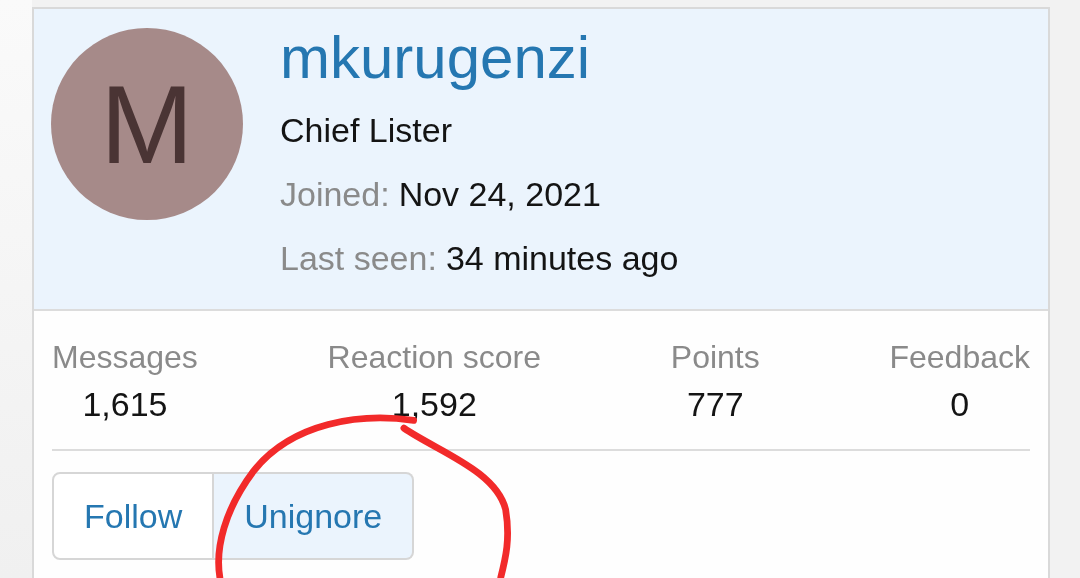 This screenshot has width=1080, height=578. I want to click on stat-value: 1,615, so click(125, 404).